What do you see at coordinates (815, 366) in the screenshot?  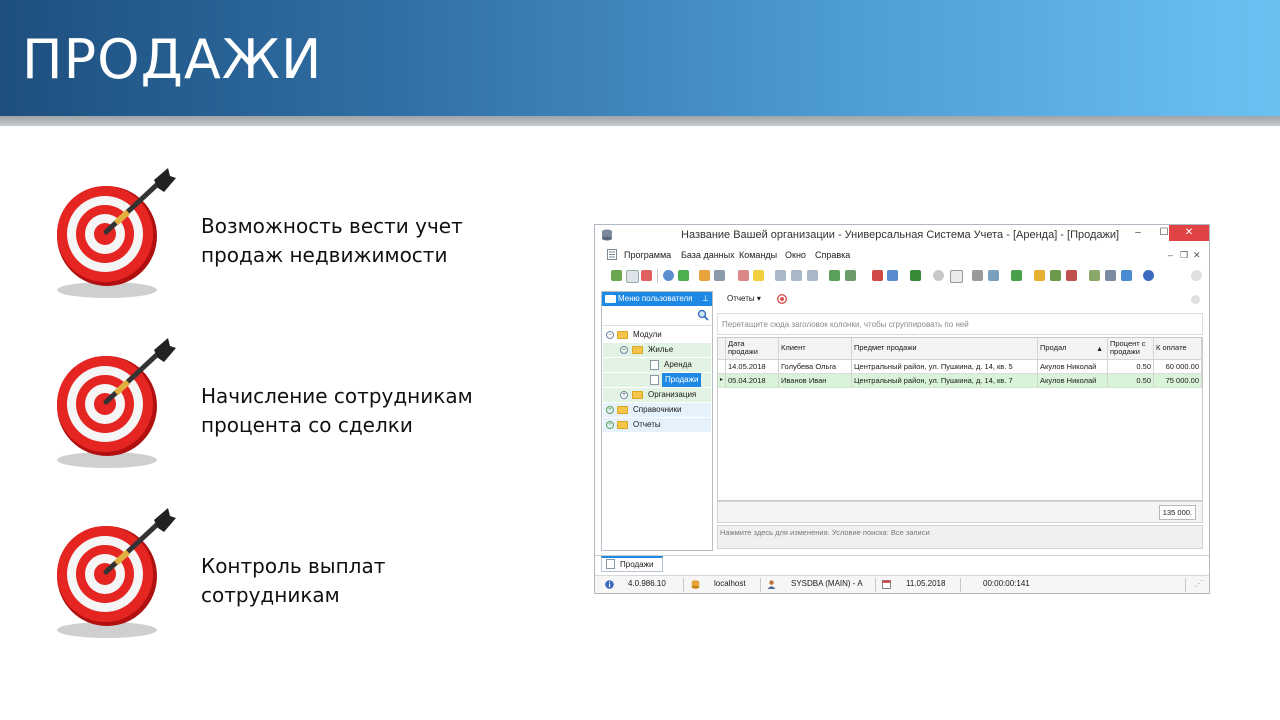 I see `cell-client: Голубева Ольга` at bounding box center [815, 366].